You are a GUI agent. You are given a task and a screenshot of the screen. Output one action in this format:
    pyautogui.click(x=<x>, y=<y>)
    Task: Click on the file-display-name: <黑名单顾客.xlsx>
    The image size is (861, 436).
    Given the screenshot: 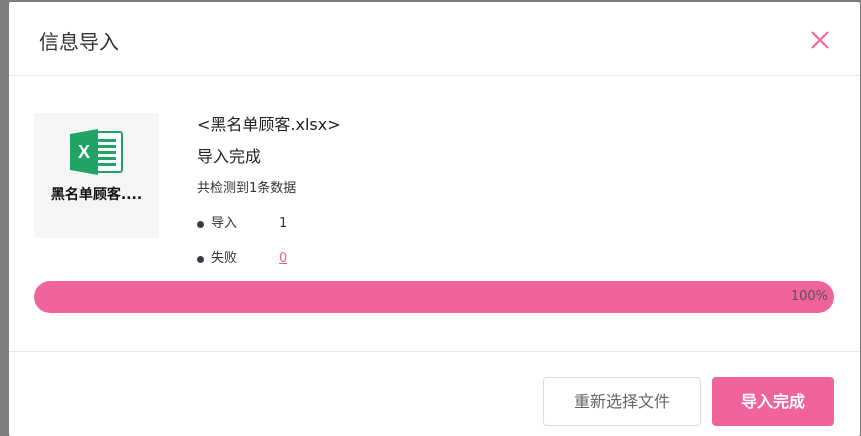 What is the action you would take?
    pyautogui.click(x=269, y=124)
    